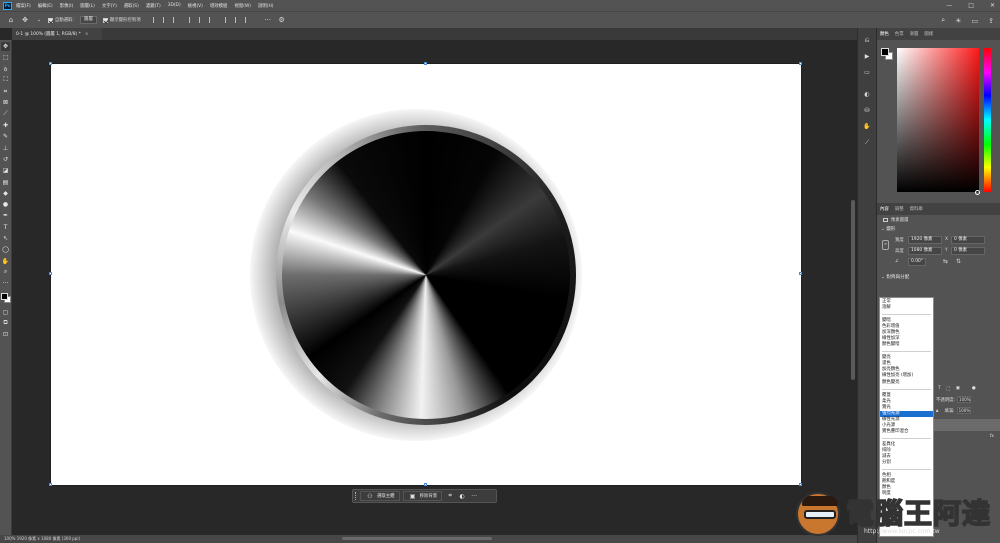 This screenshot has height=543, width=1000. What do you see at coordinates (268, 20) in the screenshot?
I see `more-options-icon: ···` at bounding box center [268, 20].